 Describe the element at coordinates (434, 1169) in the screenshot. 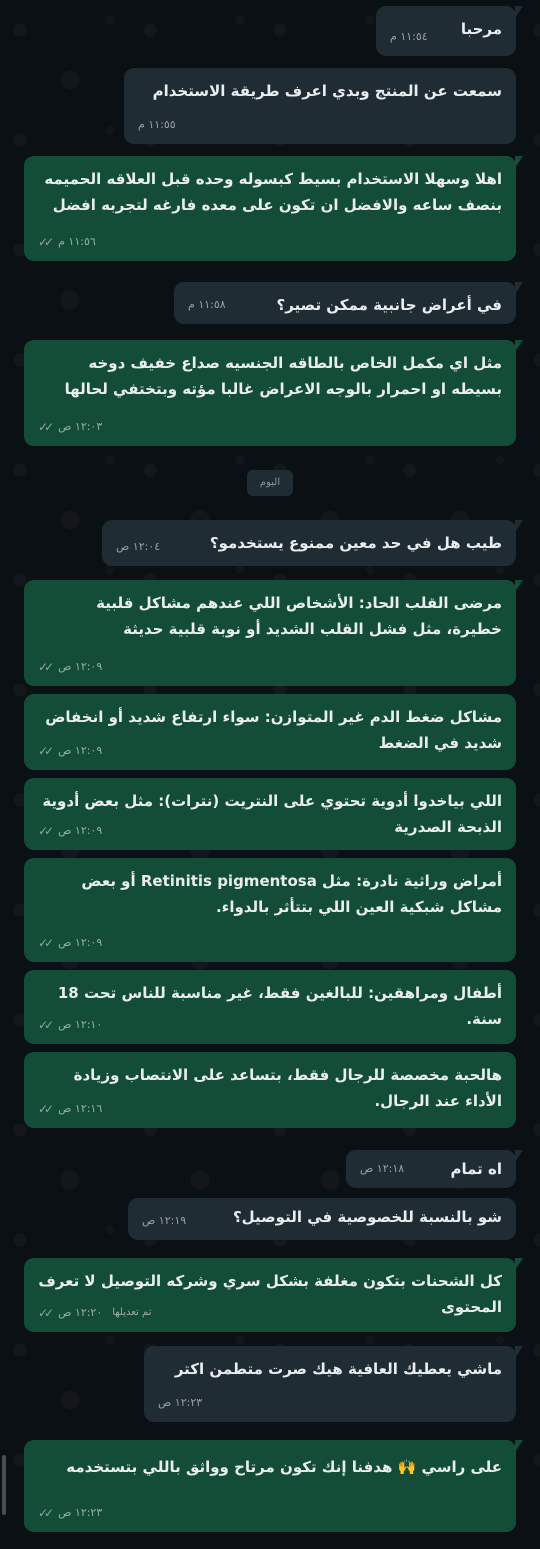

I see `message-bubble-incoming: اه تمام ١٢:١٨ ص` at that location.